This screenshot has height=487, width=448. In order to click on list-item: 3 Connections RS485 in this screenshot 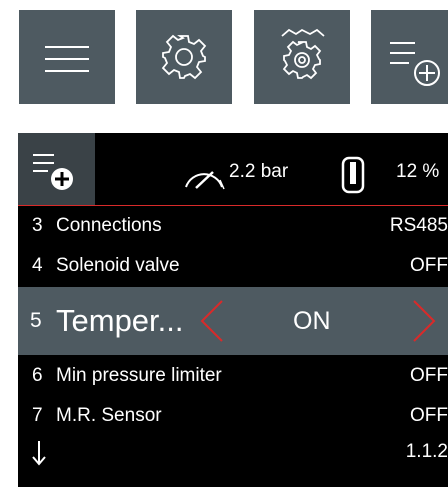, I will do `click(233, 226)`.